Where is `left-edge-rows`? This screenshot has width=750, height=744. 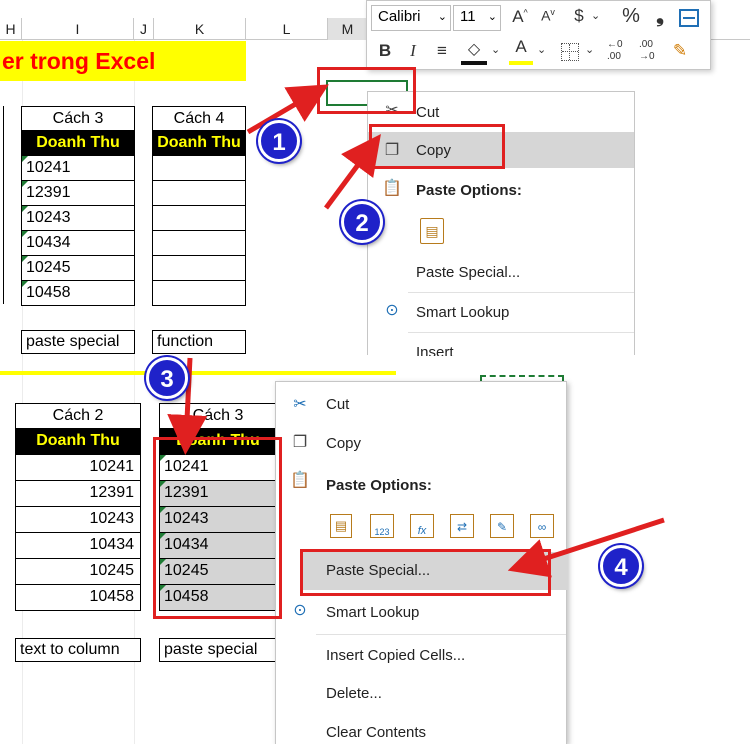 left-edge-rows is located at coordinates (2, 205).